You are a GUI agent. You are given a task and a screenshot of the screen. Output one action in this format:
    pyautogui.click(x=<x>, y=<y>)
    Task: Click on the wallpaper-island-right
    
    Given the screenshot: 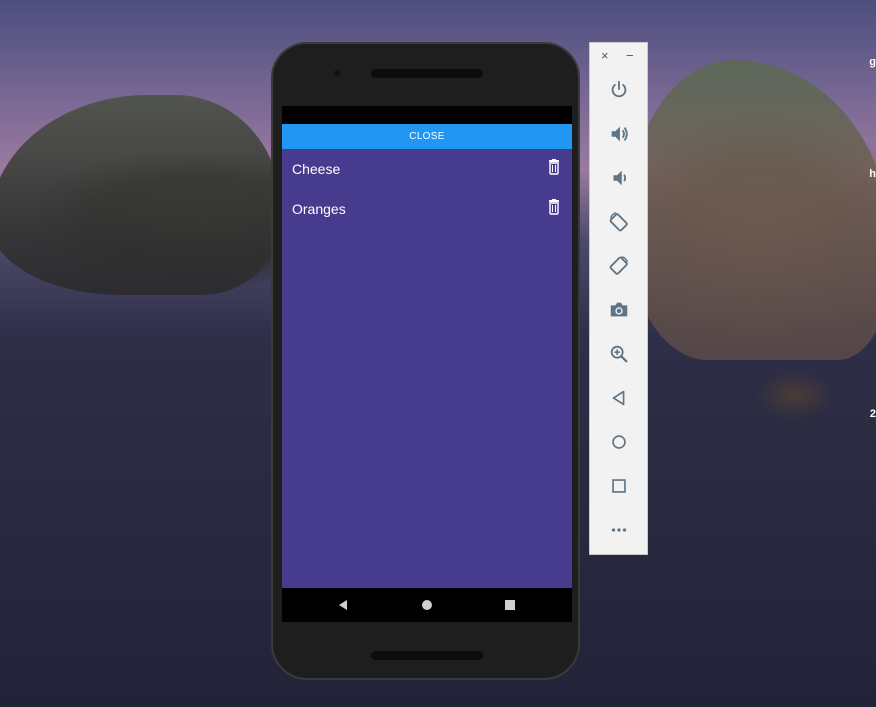 What is the action you would take?
    pyautogui.click(x=753, y=210)
    